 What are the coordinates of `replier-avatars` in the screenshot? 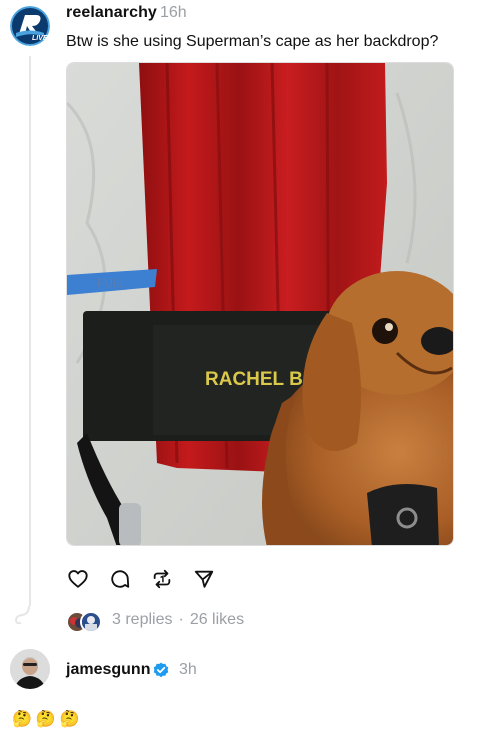 It's located at (86, 621).